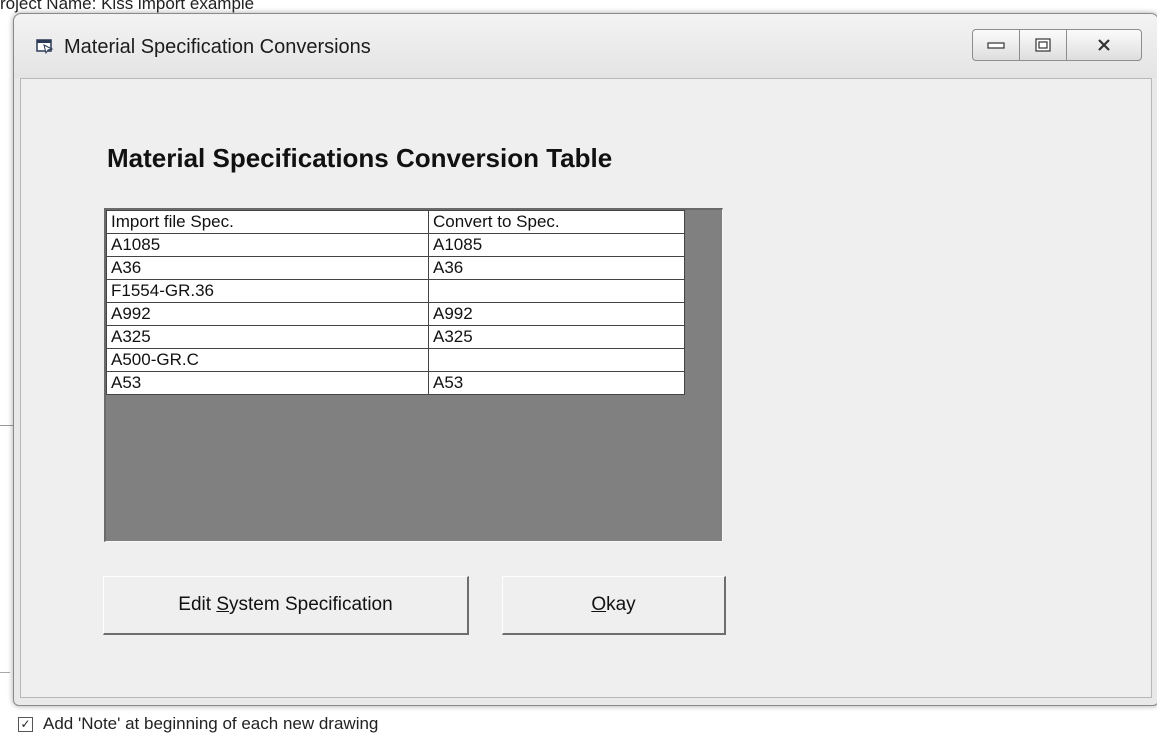 The height and width of the screenshot is (734, 1157). I want to click on table-row: A36 A36, so click(395, 268).